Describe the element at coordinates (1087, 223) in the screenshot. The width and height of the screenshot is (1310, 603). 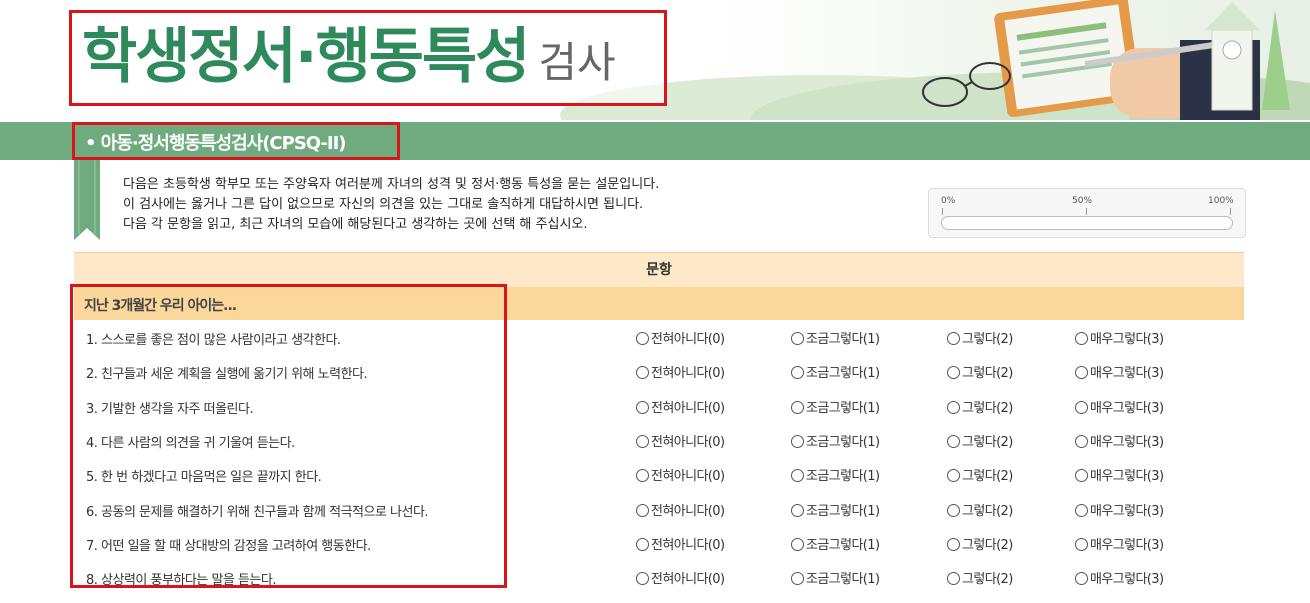
I see `progress-bar` at that location.